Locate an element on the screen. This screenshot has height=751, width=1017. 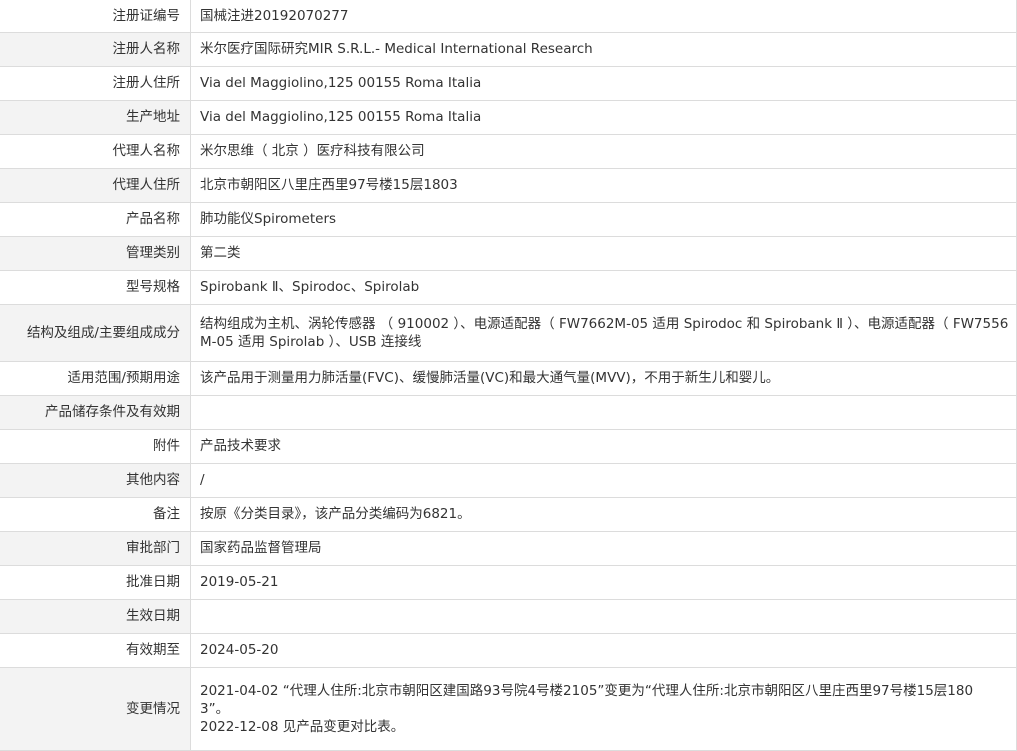
field-value-line: 米尔思维（ 北京 ）医疗科技有限公司 is located at coordinates (312, 151).